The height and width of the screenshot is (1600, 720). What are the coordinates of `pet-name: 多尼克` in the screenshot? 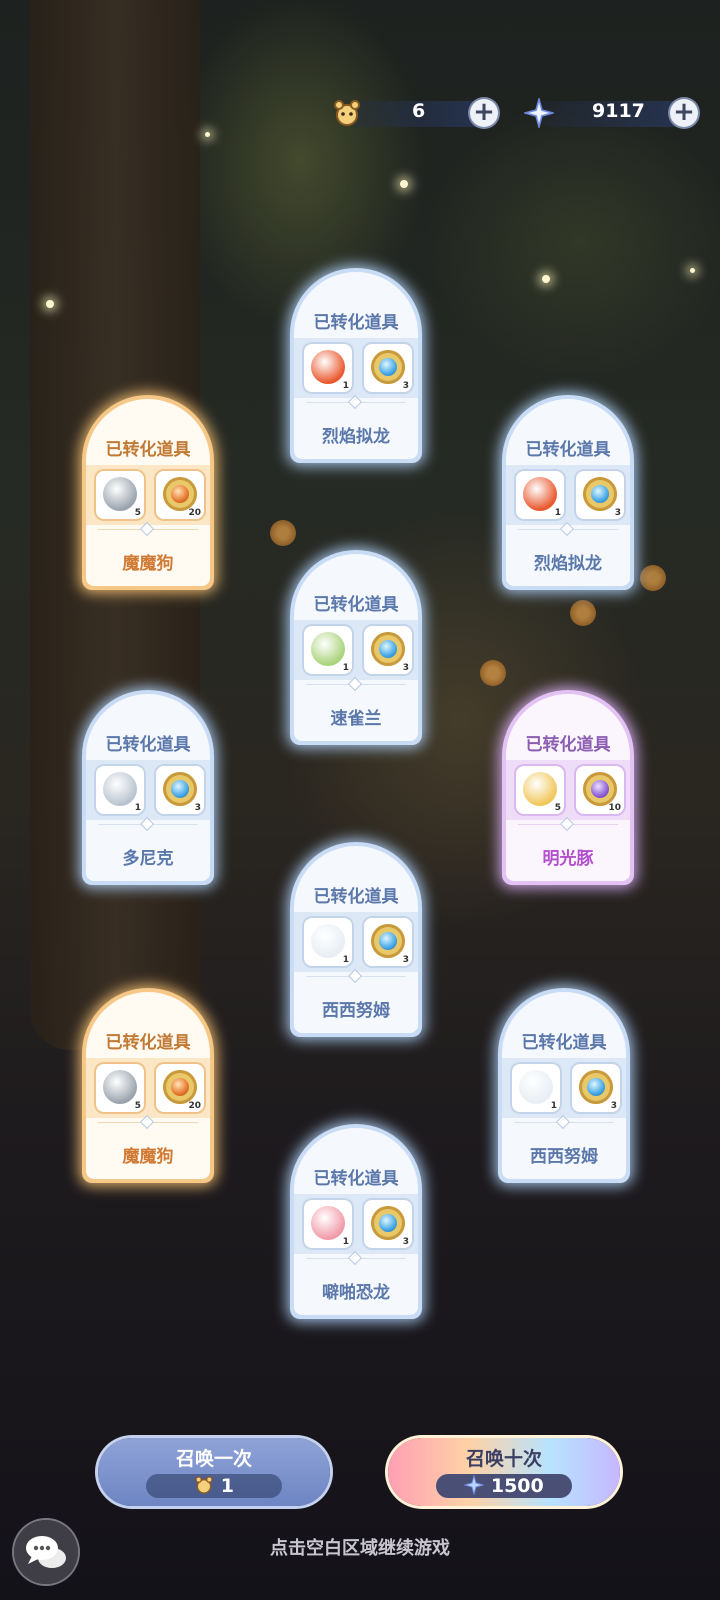 It's located at (148, 859).